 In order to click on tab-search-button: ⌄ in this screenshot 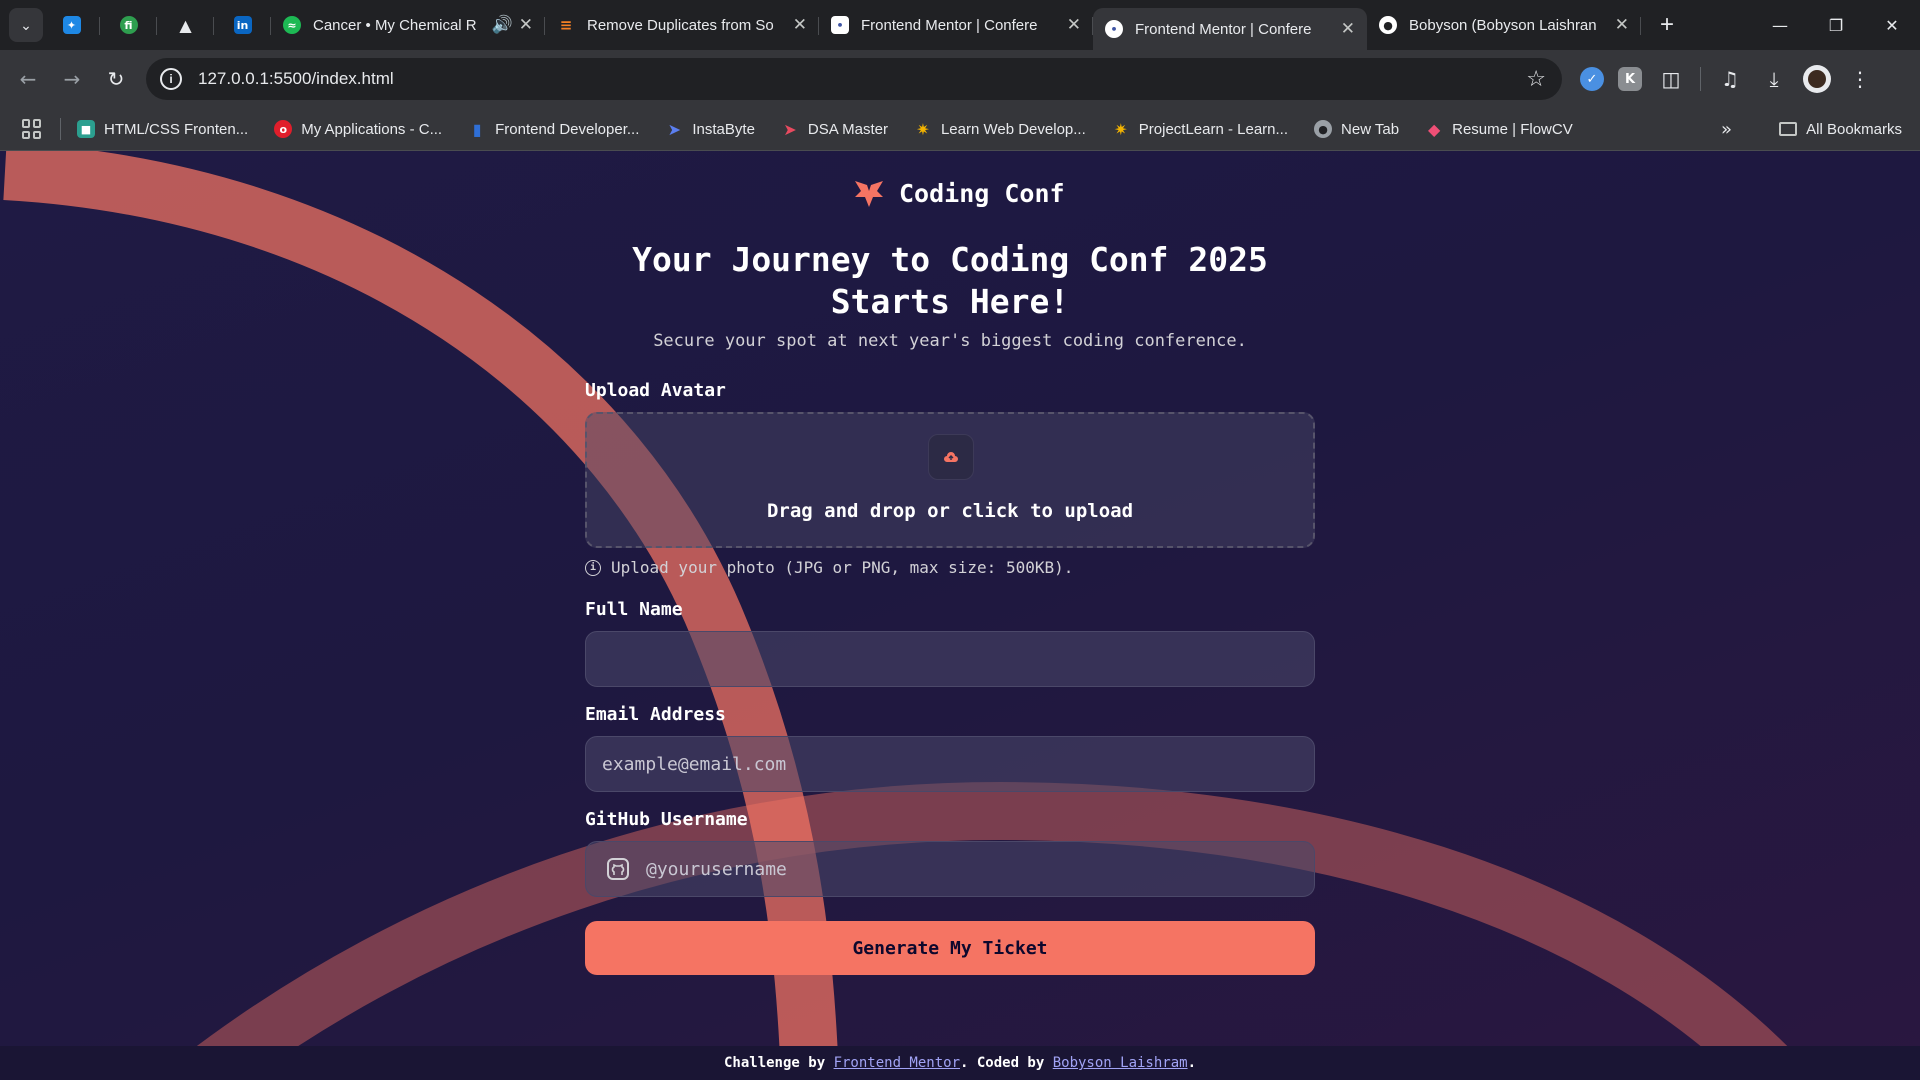, I will do `click(26, 25)`.